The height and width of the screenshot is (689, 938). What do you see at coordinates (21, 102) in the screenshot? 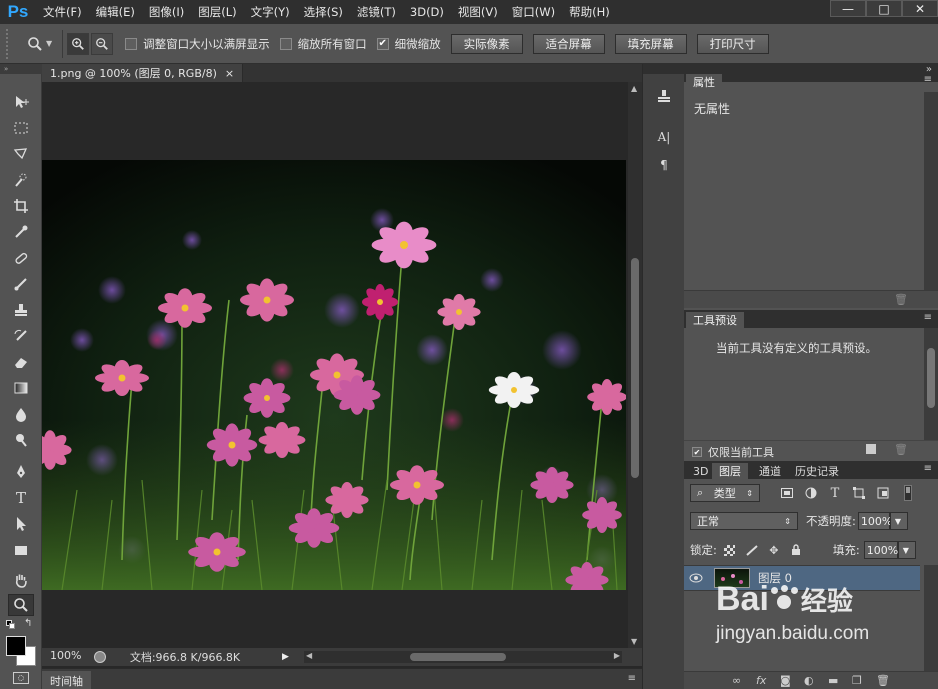
I see `move-tool-icon` at bounding box center [21, 102].